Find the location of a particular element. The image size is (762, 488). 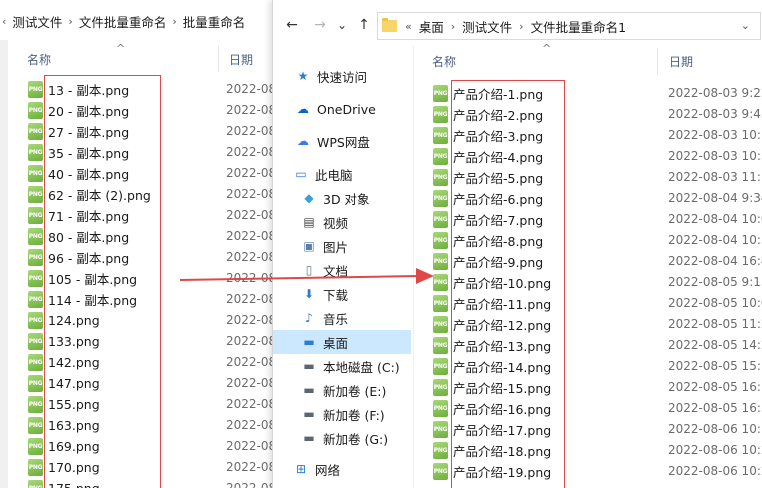

nav-item: ☁ OneDrive is located at coordinates (342, 109).